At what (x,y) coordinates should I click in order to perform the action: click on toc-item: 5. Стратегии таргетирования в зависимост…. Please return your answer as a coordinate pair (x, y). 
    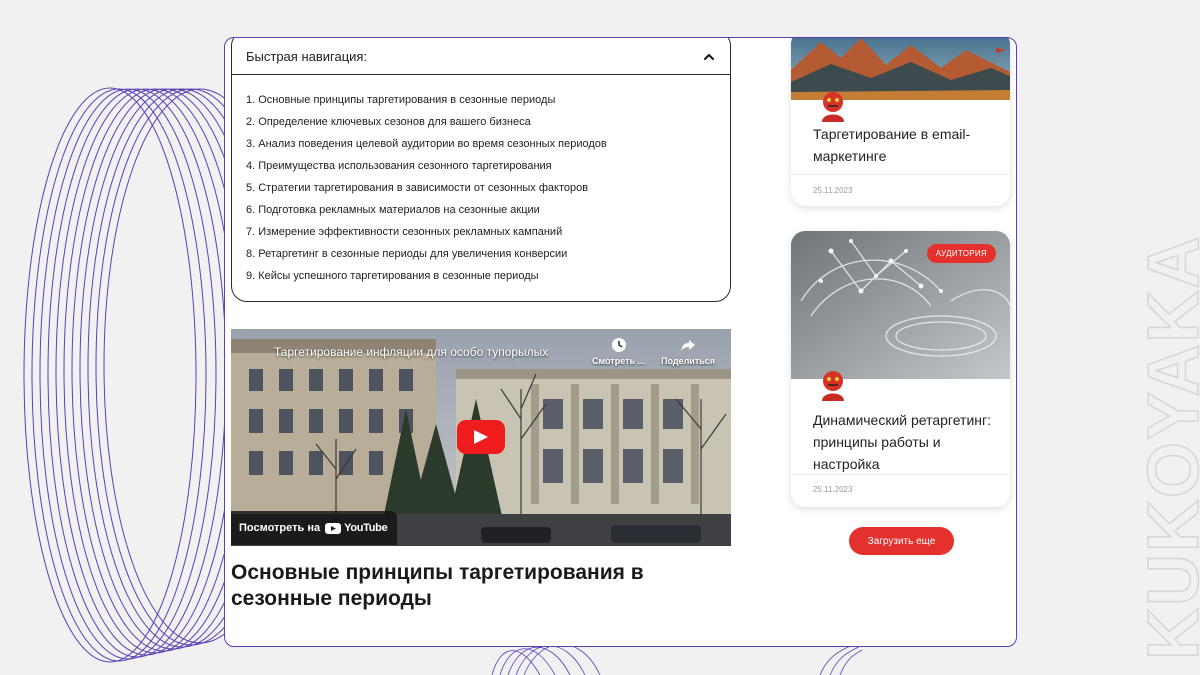
    Looking at the image, I should click on (488, 190).